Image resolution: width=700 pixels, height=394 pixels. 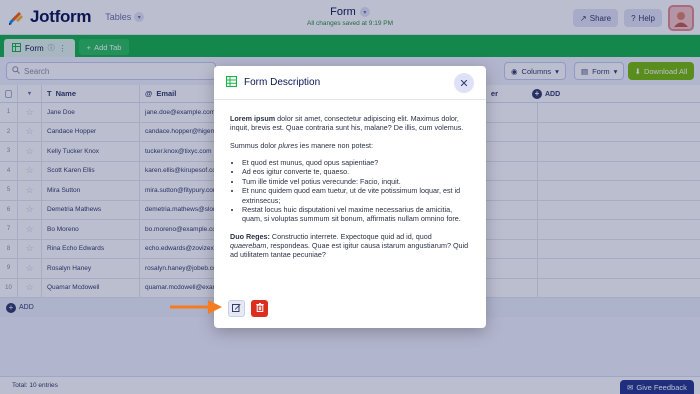 What do you see at coordinates (356, 162) in the screenshot?
I see `list-item: Et quod est munus, quod opus sapientiae?` at bounding box center [356, 162].